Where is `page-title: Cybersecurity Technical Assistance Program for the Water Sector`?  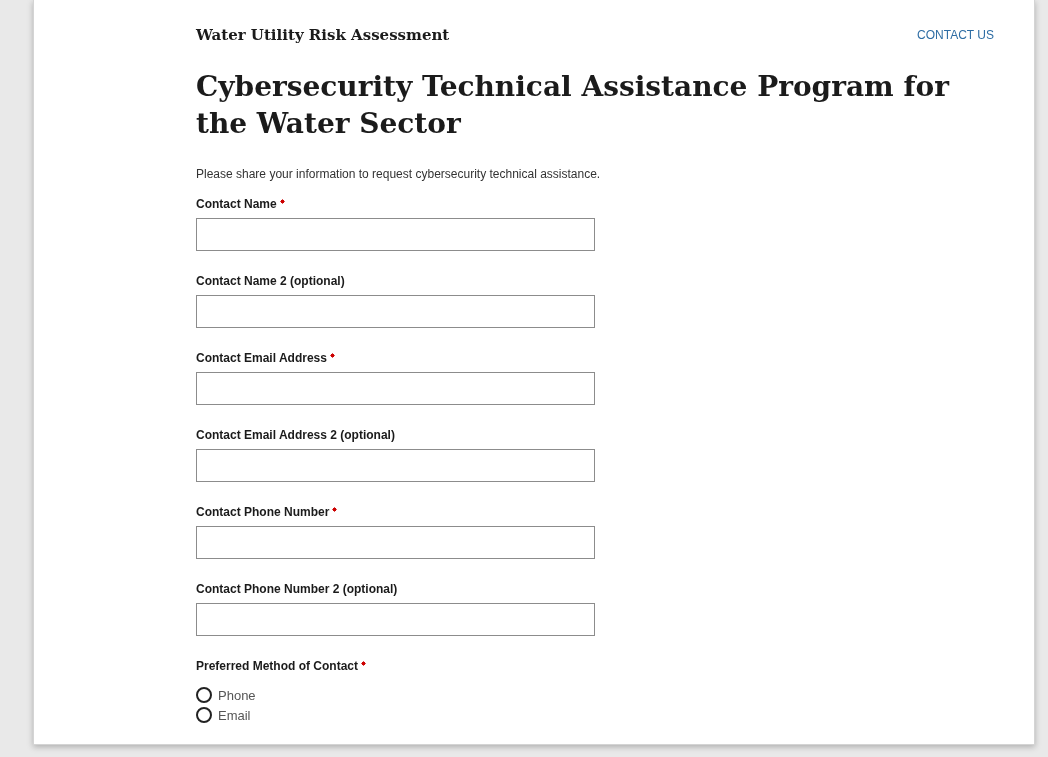 page-title: Cybersecurity Technical Assistance Program for the Water Sector is located at coordinates (573, 105).